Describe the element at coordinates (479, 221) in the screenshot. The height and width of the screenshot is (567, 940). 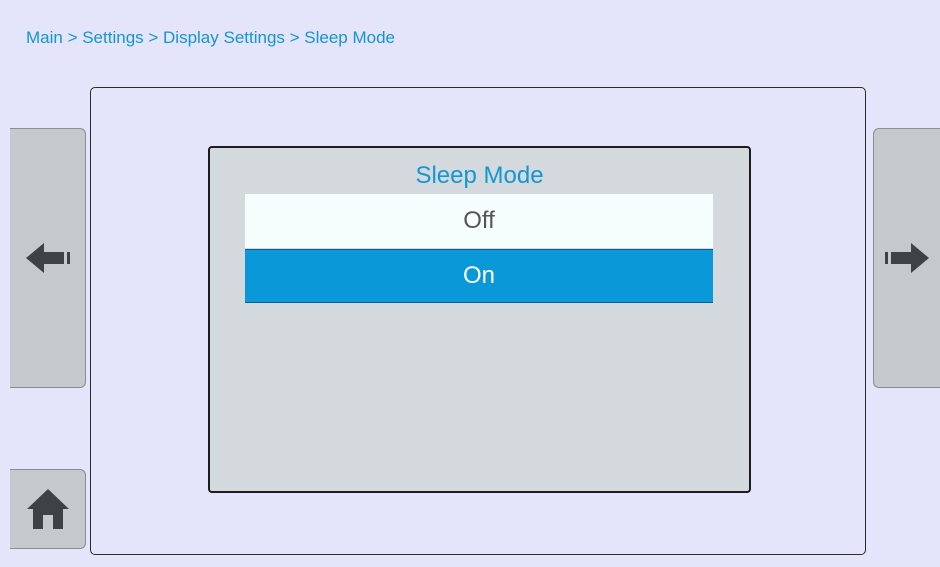
I see `option-off: Off` at that location.